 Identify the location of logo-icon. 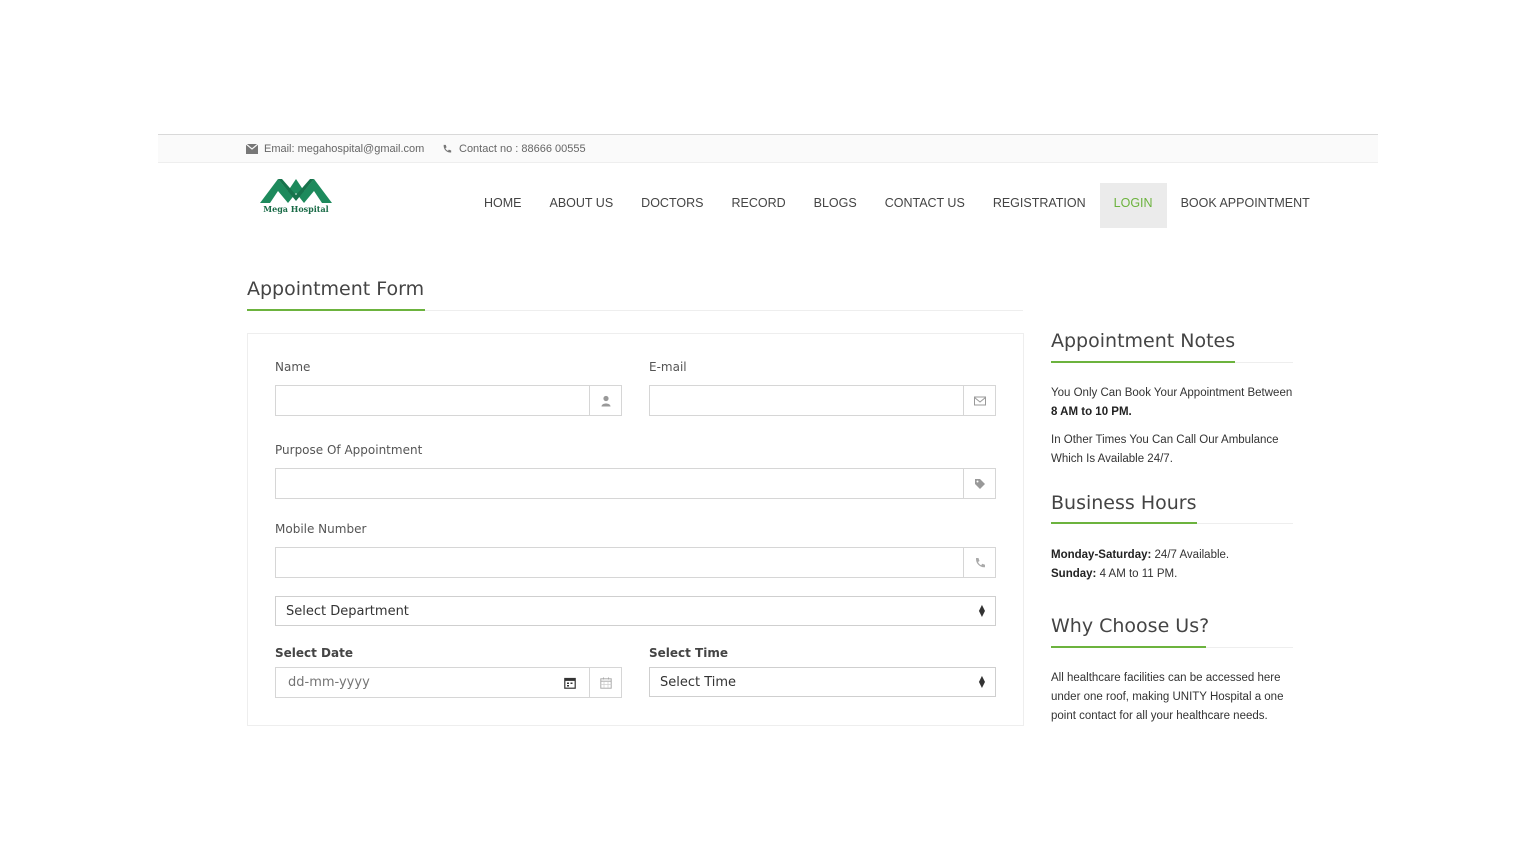
(296, 191).